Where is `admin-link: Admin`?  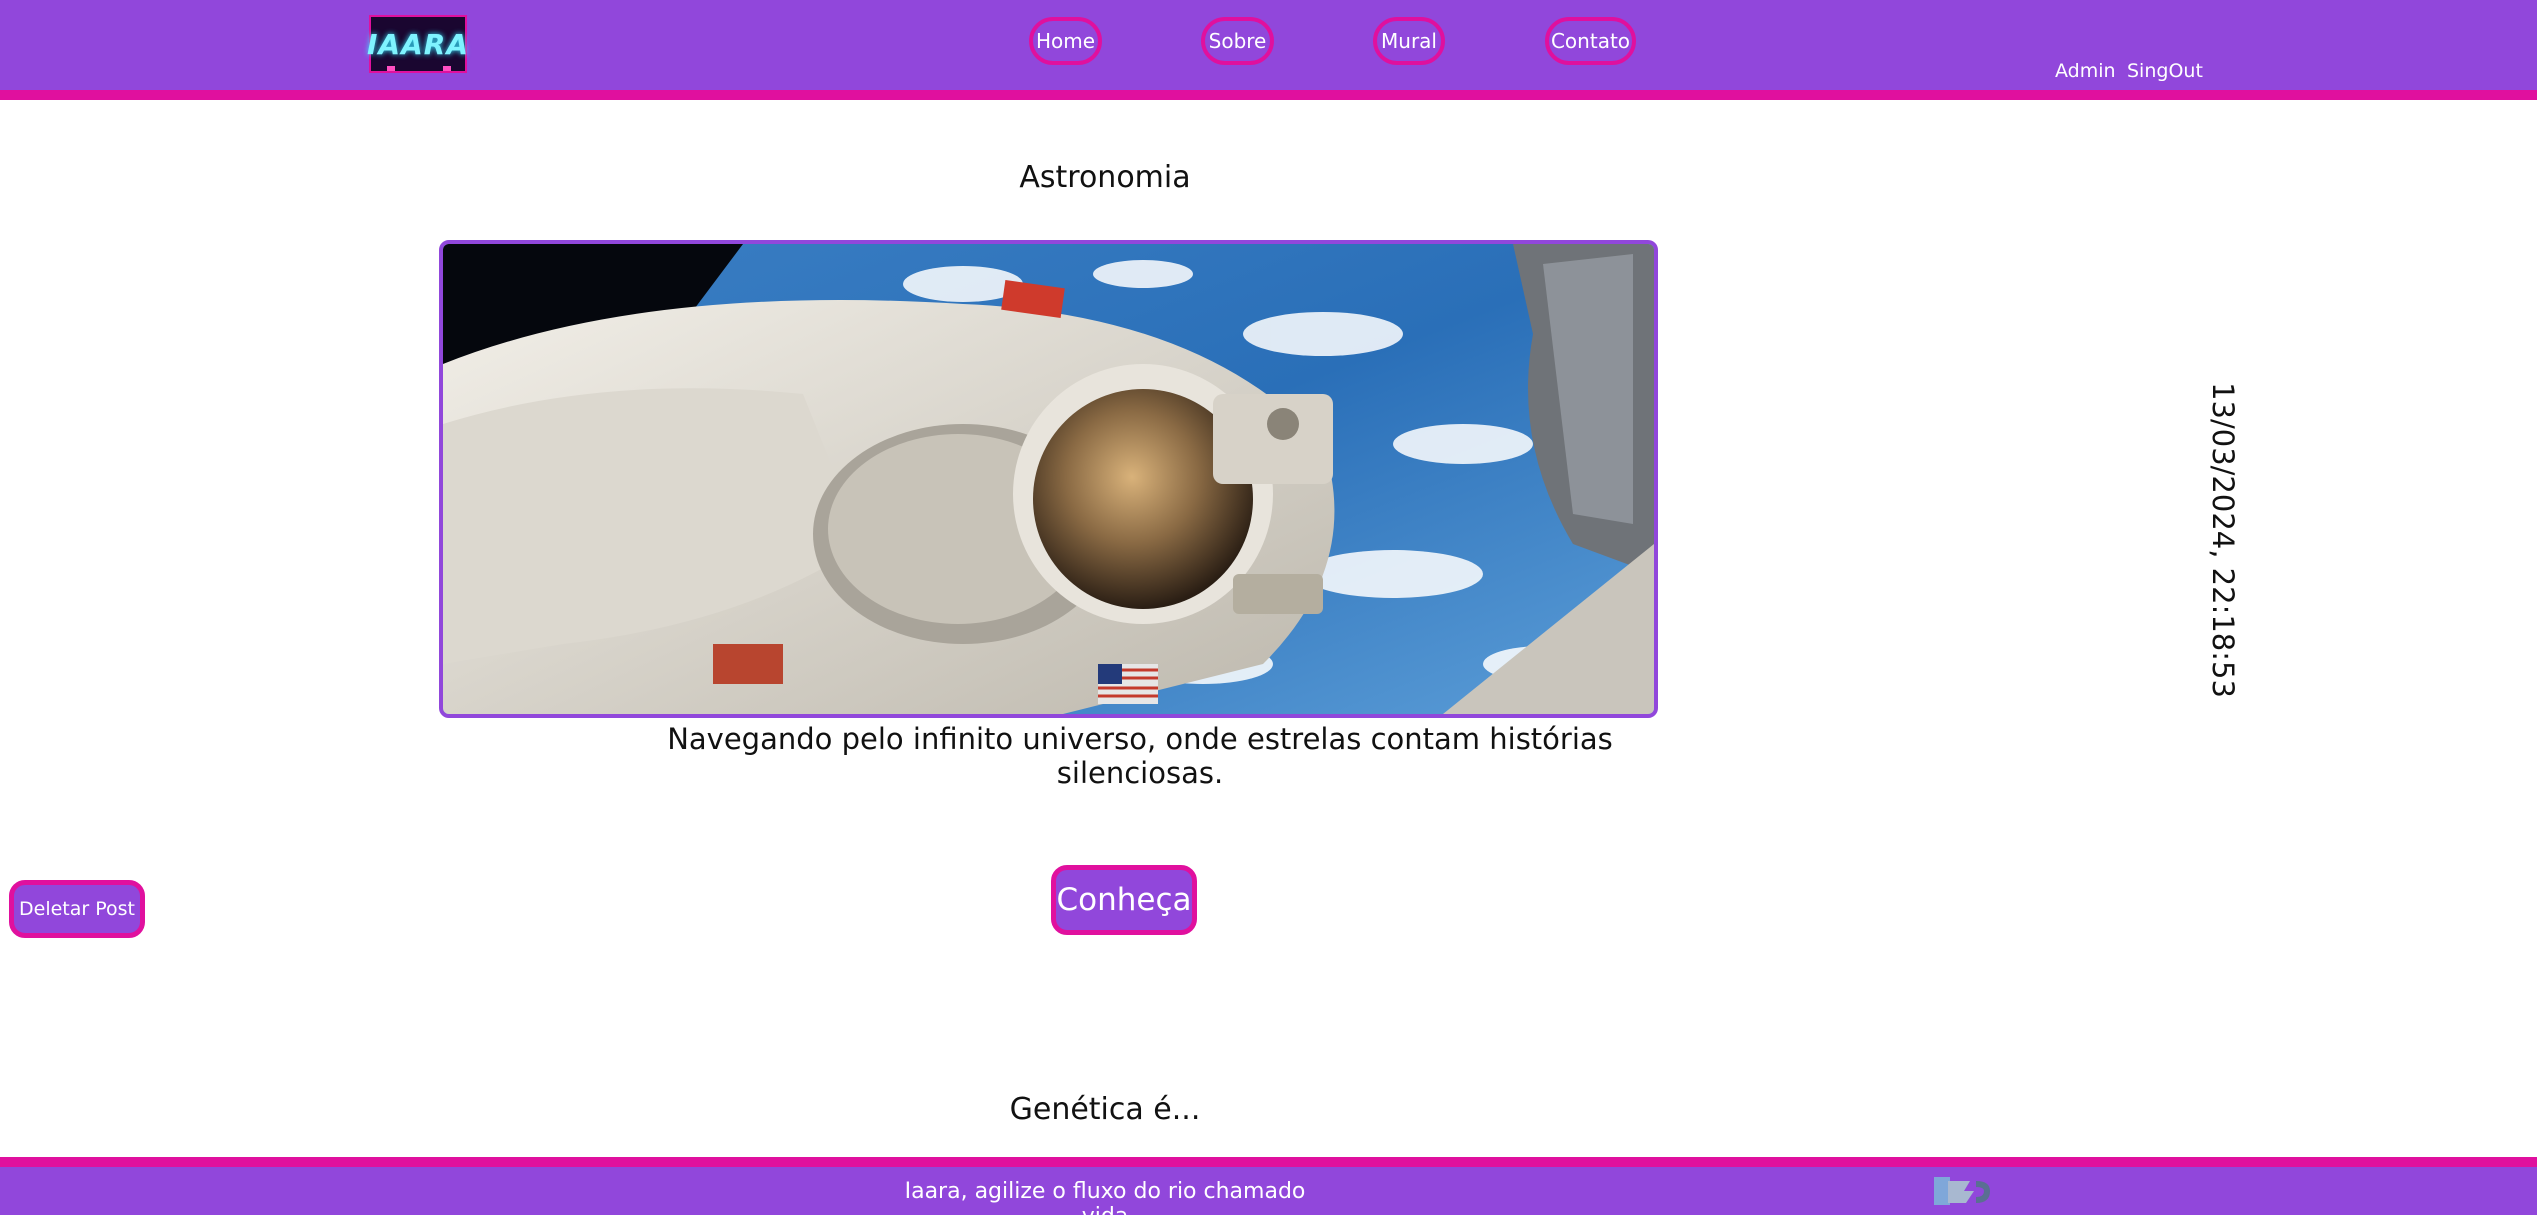
admin-link: Admin is located at coordinates (2085, 71).